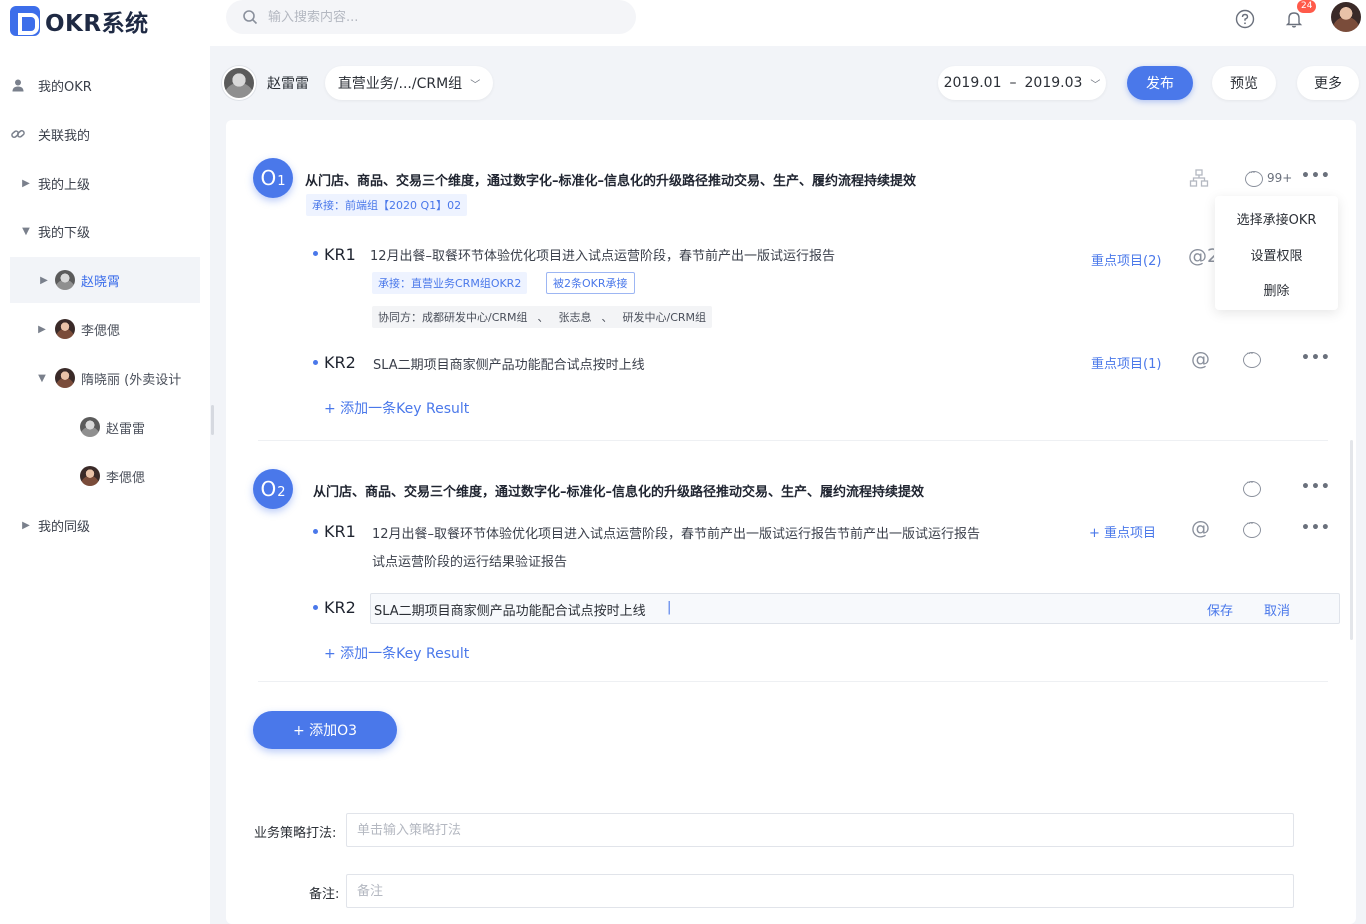  I want to click on sidebar-item-superiors: ▶ 我的上级, so click(105, 183).